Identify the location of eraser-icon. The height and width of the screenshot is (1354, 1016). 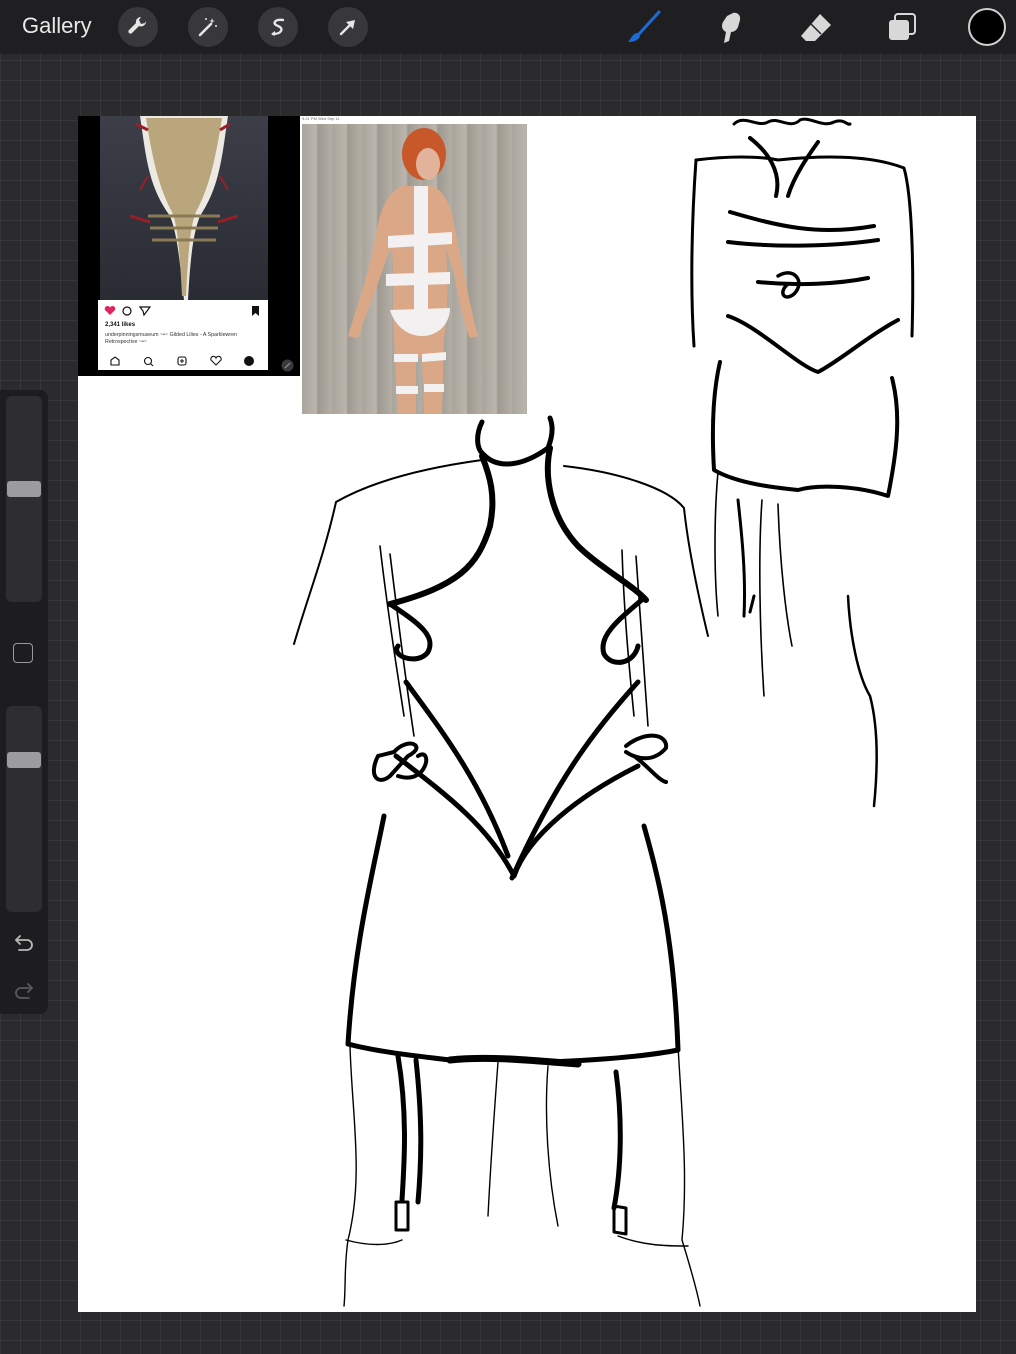
(816, 27).